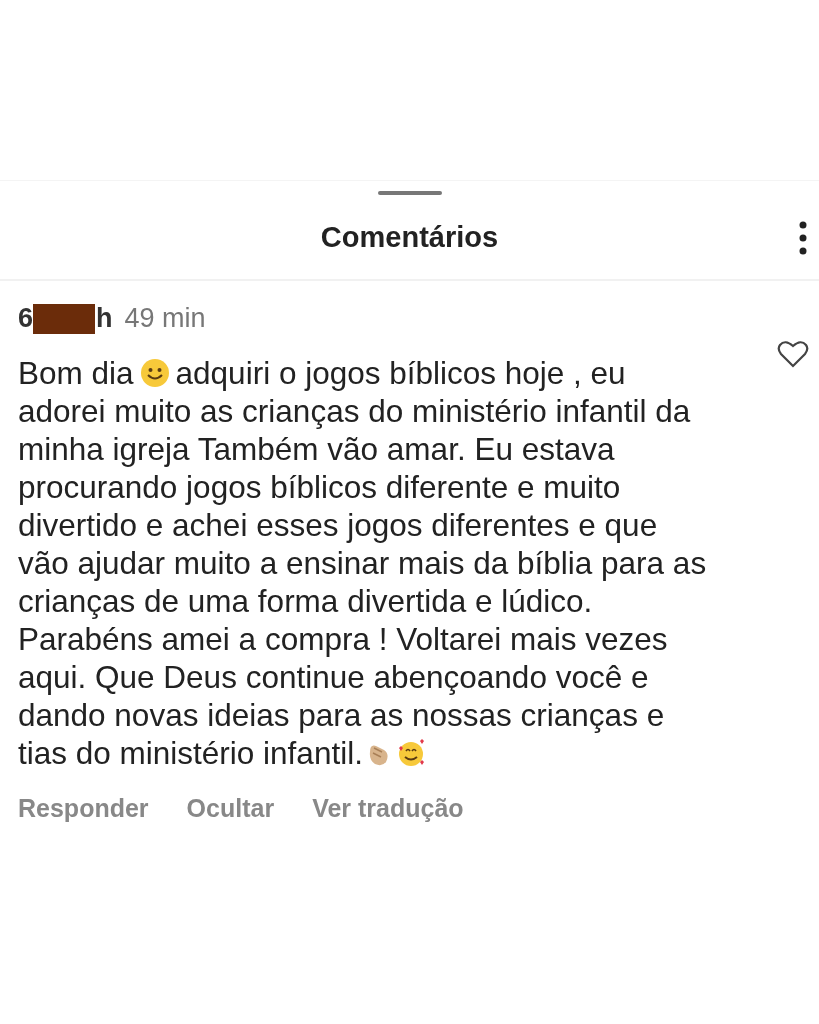 Image resolution: width=819 pixels, height=1024 pixels. What do you see at coordinates (165, 318) in the screenshot?
I see `comment-time: 49 min` at bounding box center [165, 318].